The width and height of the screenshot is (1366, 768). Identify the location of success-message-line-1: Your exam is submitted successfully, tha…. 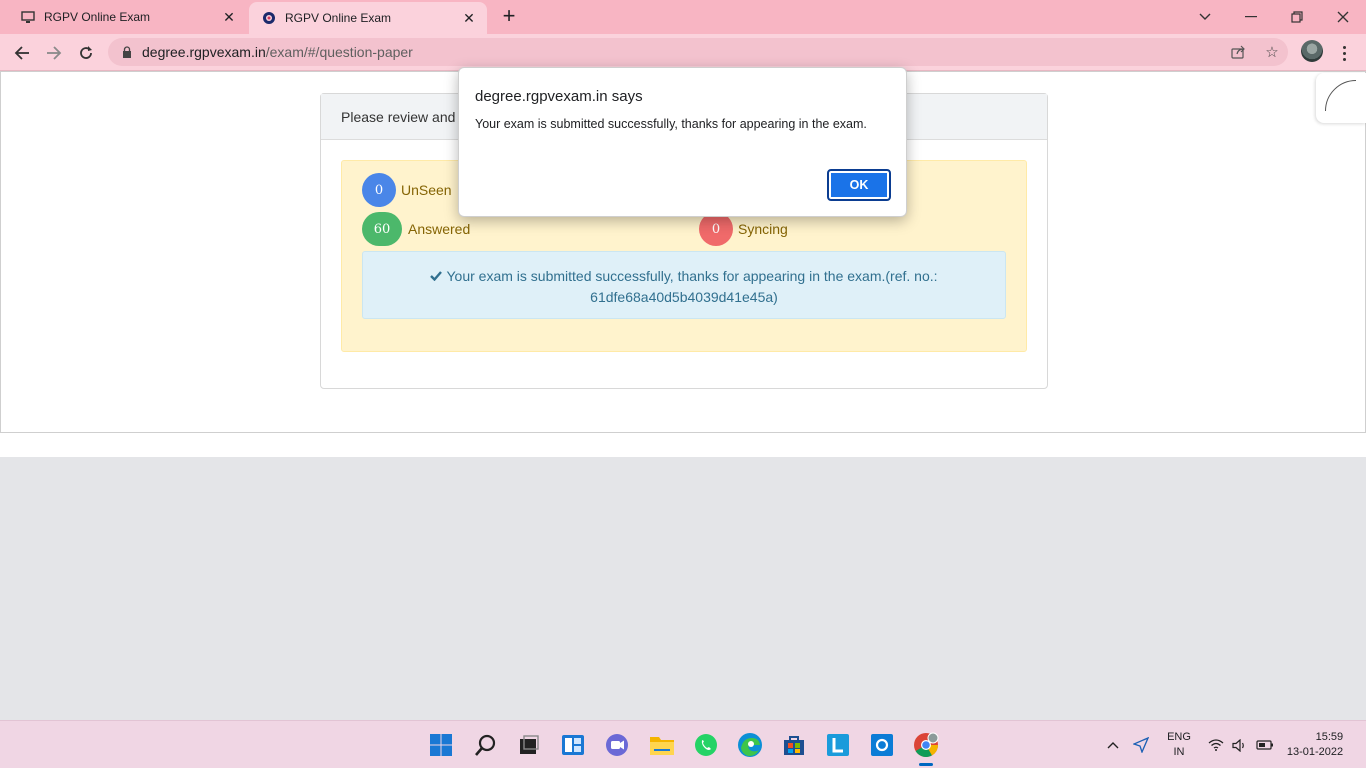
(692, 276).